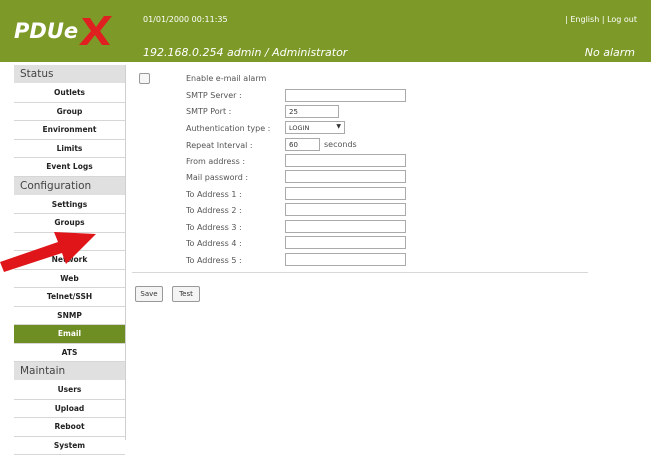 This screenshot has width=651, height=455. I want to click on repeat-interval-label: Repeat Interval :, so click(219, 145).